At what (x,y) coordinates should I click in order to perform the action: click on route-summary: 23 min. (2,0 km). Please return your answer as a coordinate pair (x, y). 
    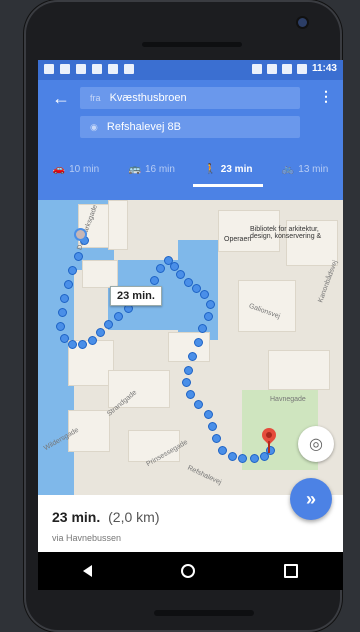
    Looking at the image, I should click on (105, 517).